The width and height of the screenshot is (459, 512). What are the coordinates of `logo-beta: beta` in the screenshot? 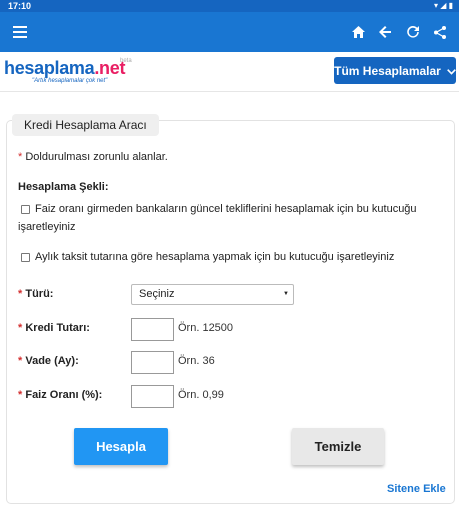 It's located at (126, 61).